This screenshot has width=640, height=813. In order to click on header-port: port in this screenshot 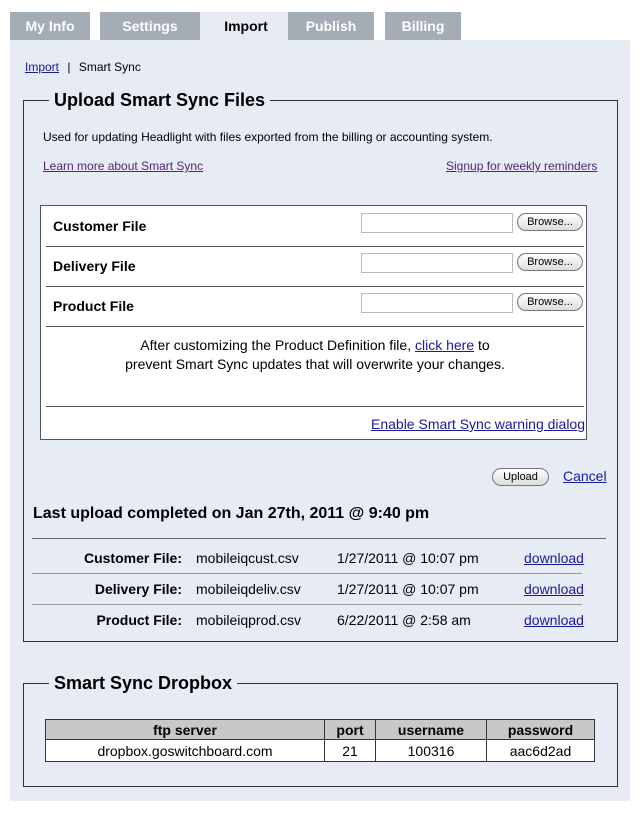, I will do `click(350, 729)`.